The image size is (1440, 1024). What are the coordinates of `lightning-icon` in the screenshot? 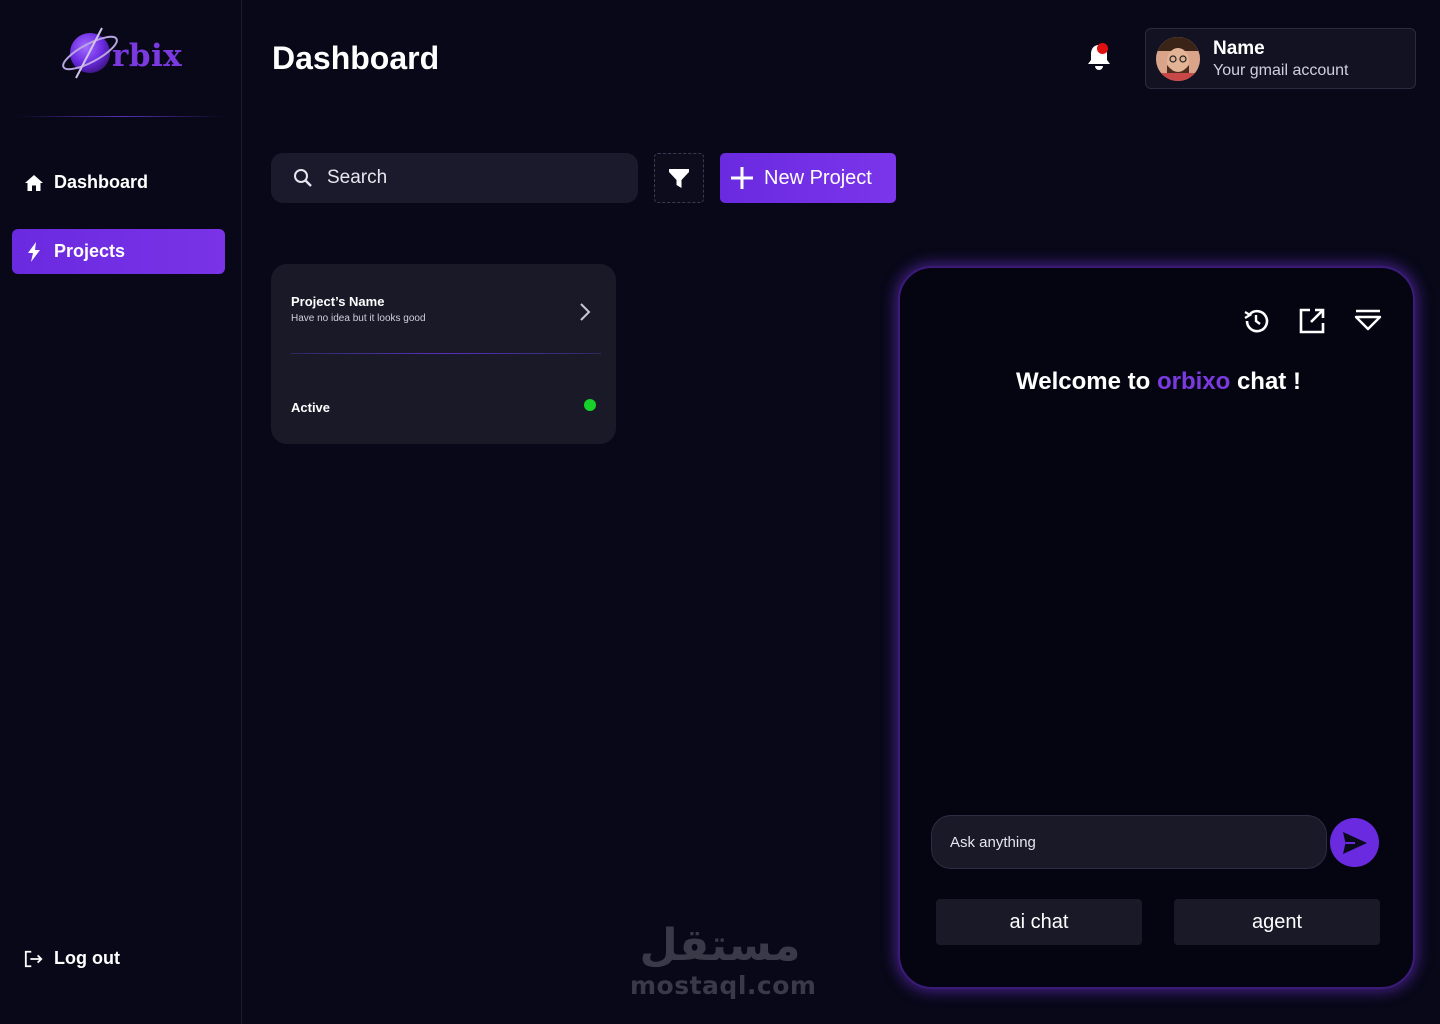 It's located at (34, 251).